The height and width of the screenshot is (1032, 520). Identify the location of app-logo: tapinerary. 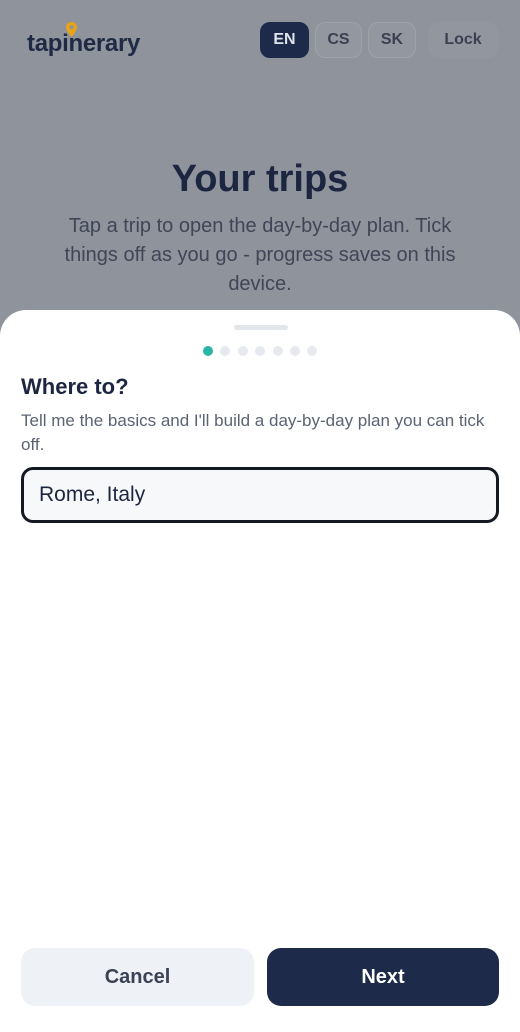
(84, 43).